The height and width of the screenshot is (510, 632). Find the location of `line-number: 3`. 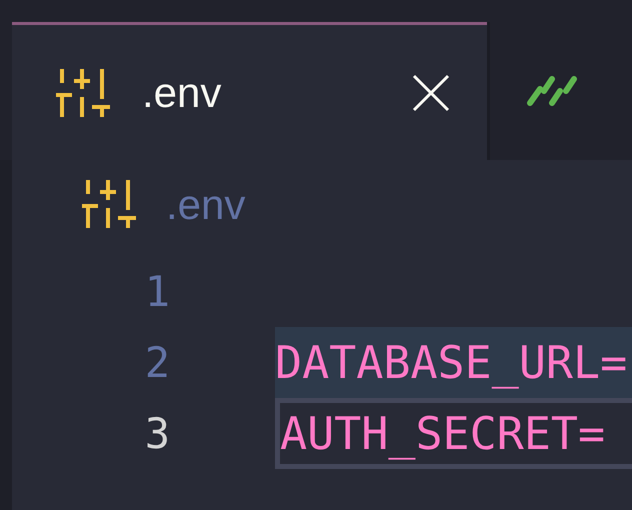

line-number: 3 is located at coordinates (157, 434).